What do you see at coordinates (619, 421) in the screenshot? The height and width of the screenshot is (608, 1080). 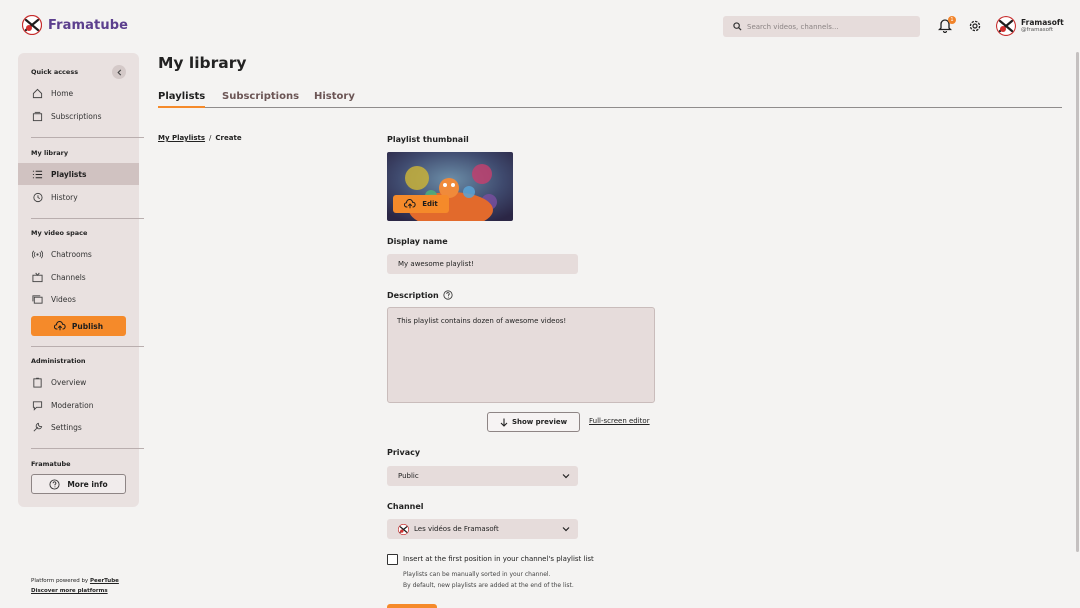 I see `fullscreen-editor-link: Full-screen editor` at bounding box center [619, 421].